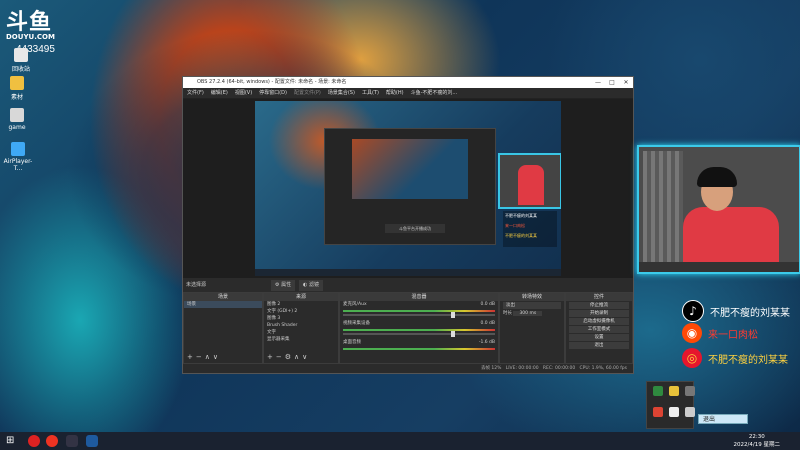 This screenshot has width=800, height=450. Describe the element at coordinates (692, 358) in the screenshot. I see `weibo-icon: ◎` at that location.